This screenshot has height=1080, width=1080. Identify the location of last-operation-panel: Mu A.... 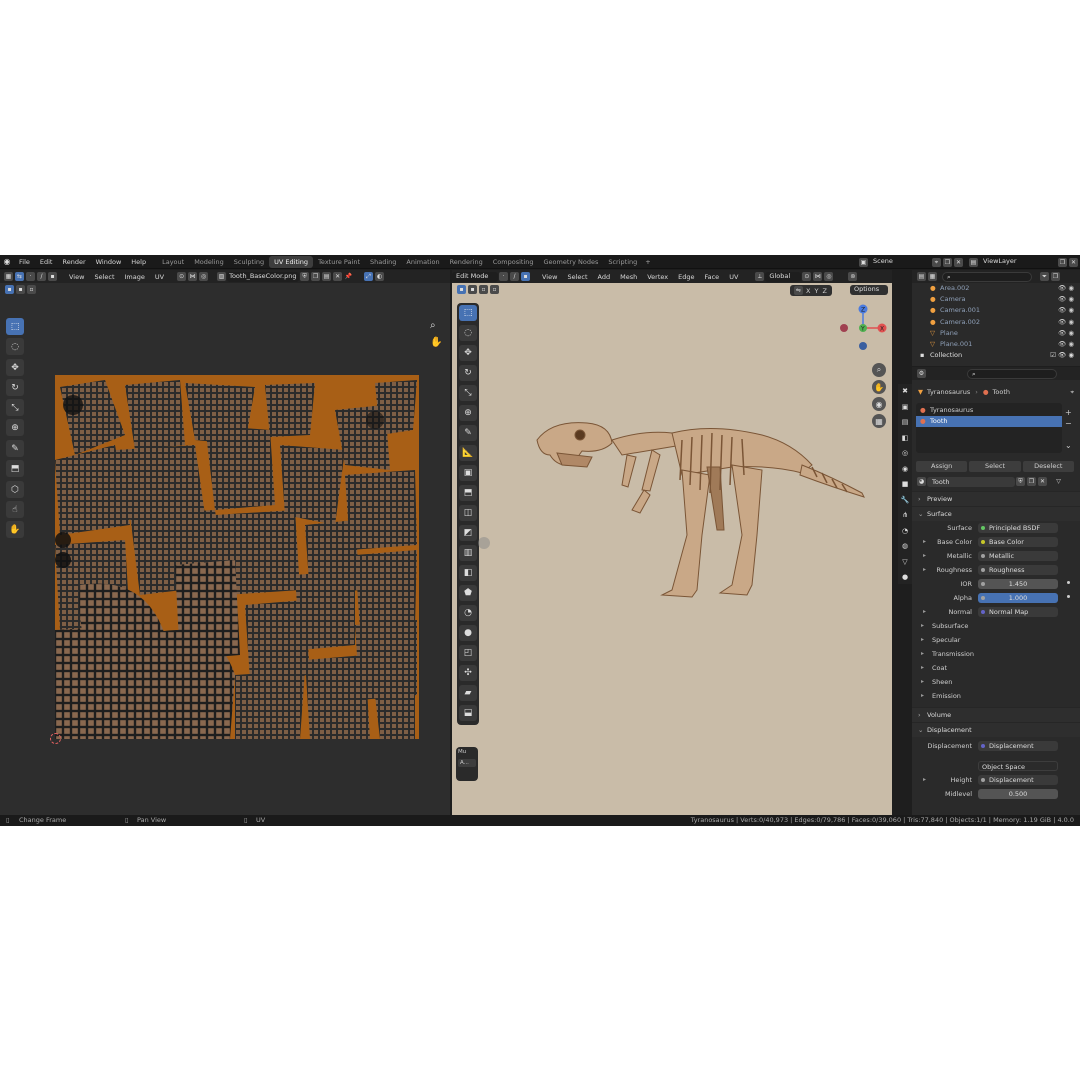
(467, 764).